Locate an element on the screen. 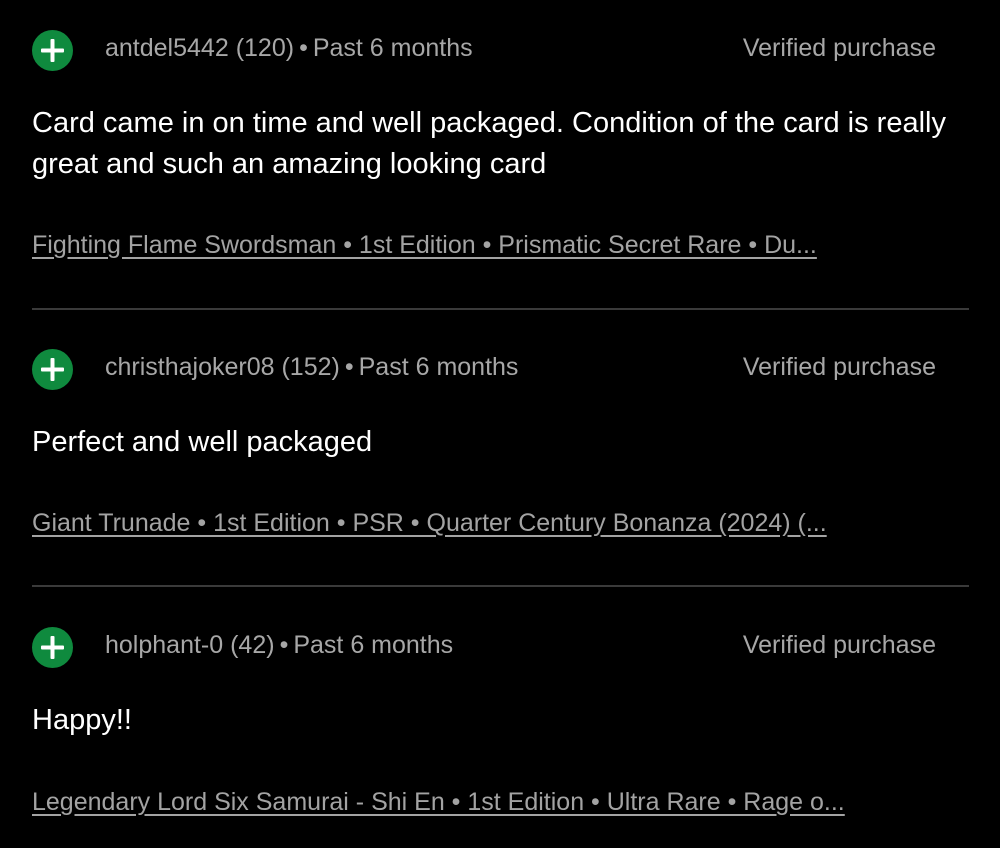 The height and width of the screenshot is (848, 1000). review-meta: holphant-0 (42) • Past 6 months is located at coordinates (279, 645).